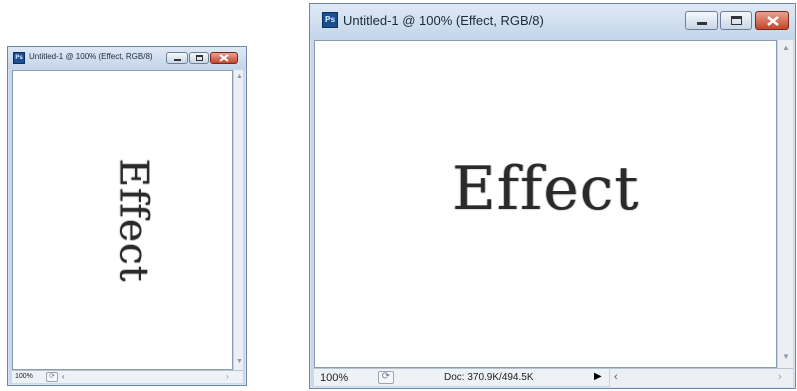 Image resolution: width=797 pixels, height=391 pixels. Describe the element at coordinates (546, 189) in the screenshot. I see `effect-text: Effect` at that location.